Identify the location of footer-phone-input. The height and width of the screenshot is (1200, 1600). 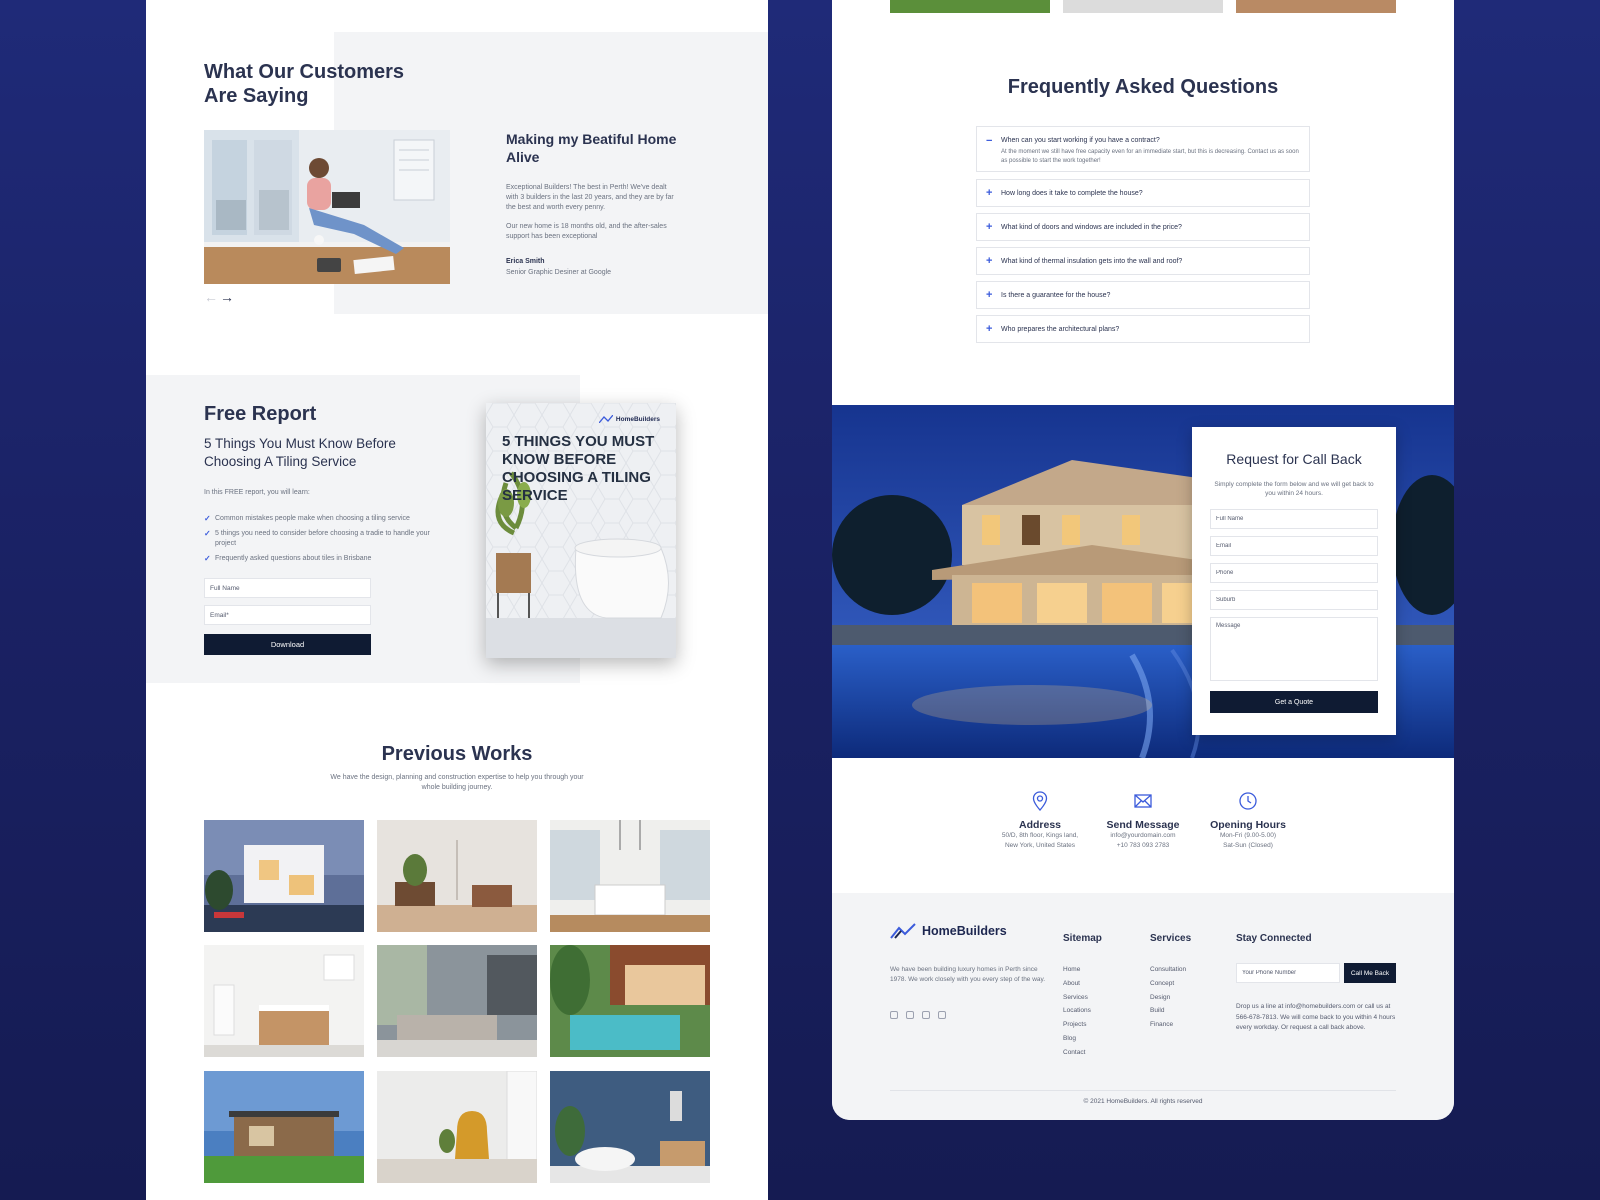
(1288, 973).